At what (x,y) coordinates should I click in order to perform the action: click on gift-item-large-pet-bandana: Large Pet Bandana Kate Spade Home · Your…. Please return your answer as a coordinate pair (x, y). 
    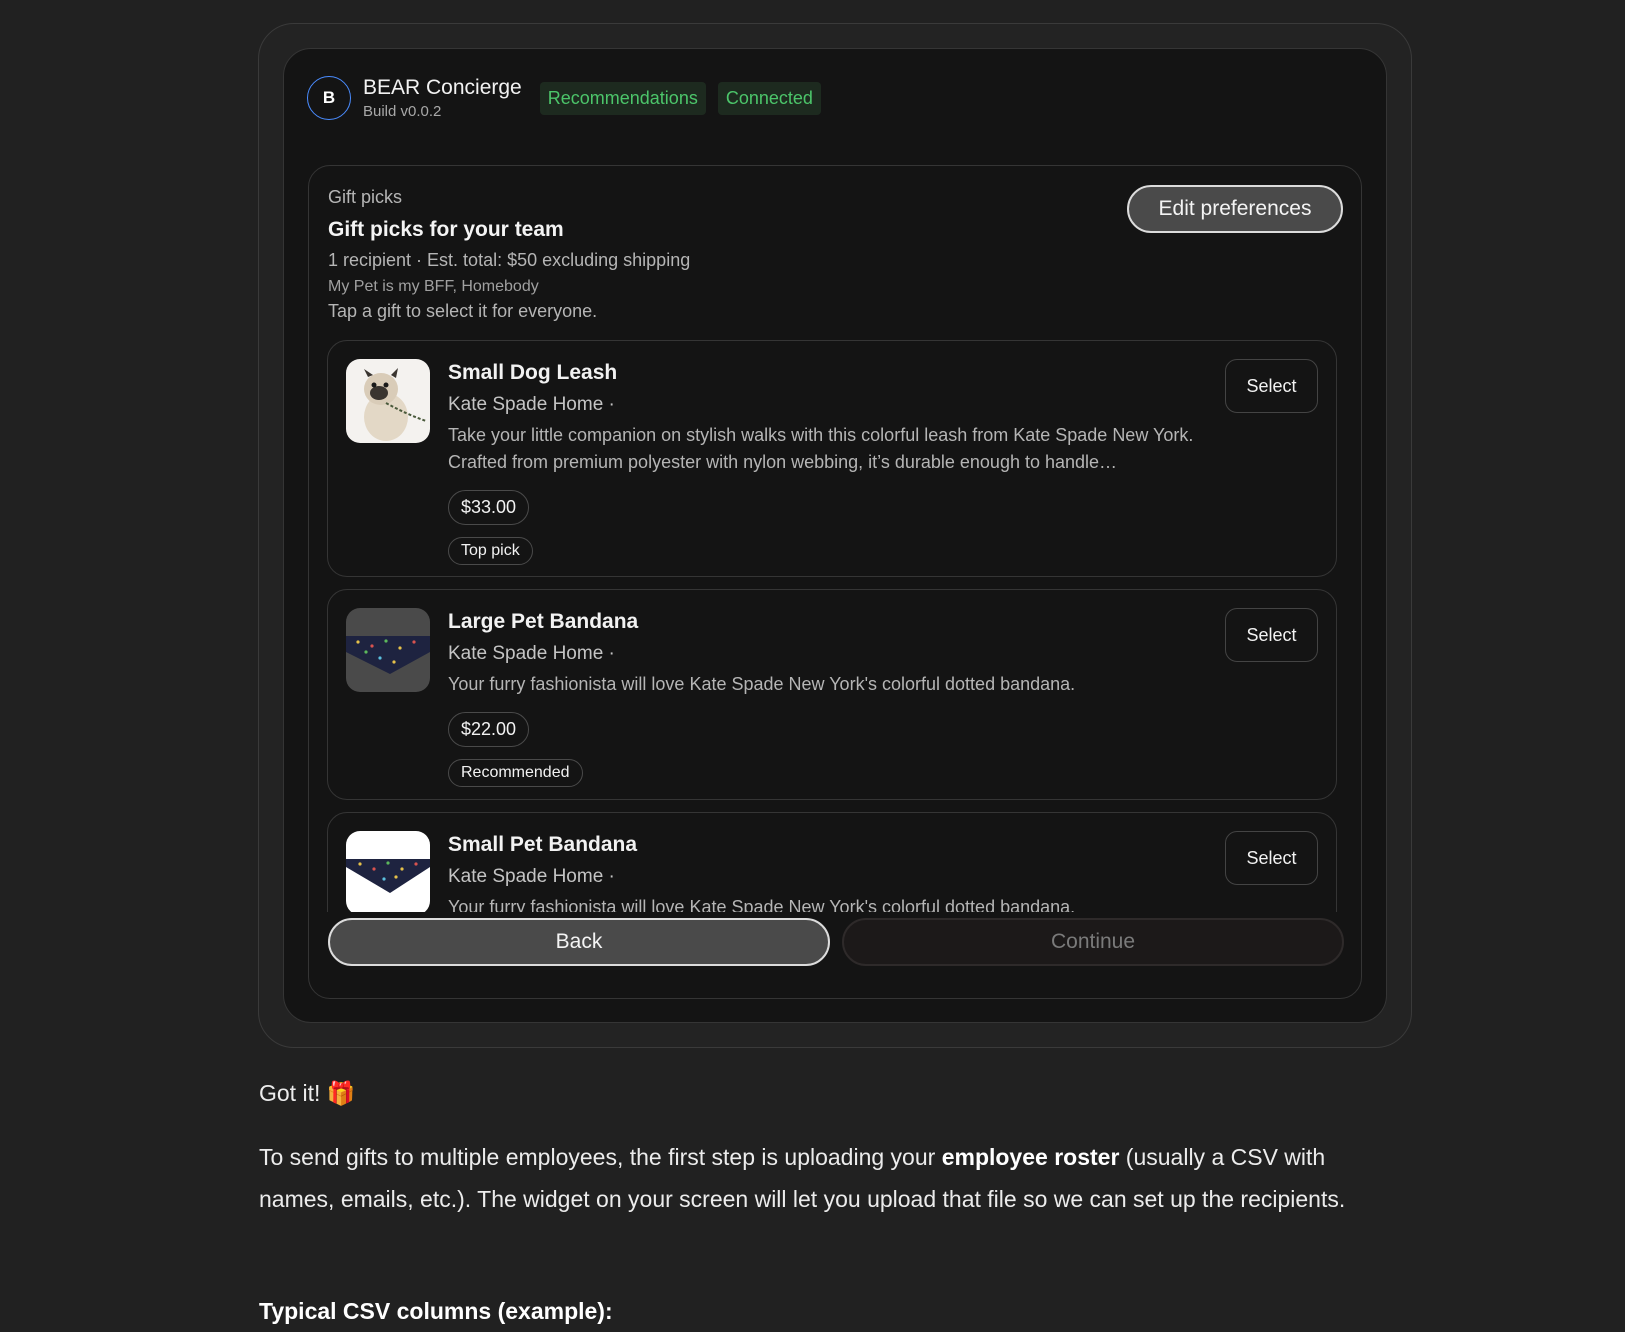
    Looking at the image, I should click on (832, 694).